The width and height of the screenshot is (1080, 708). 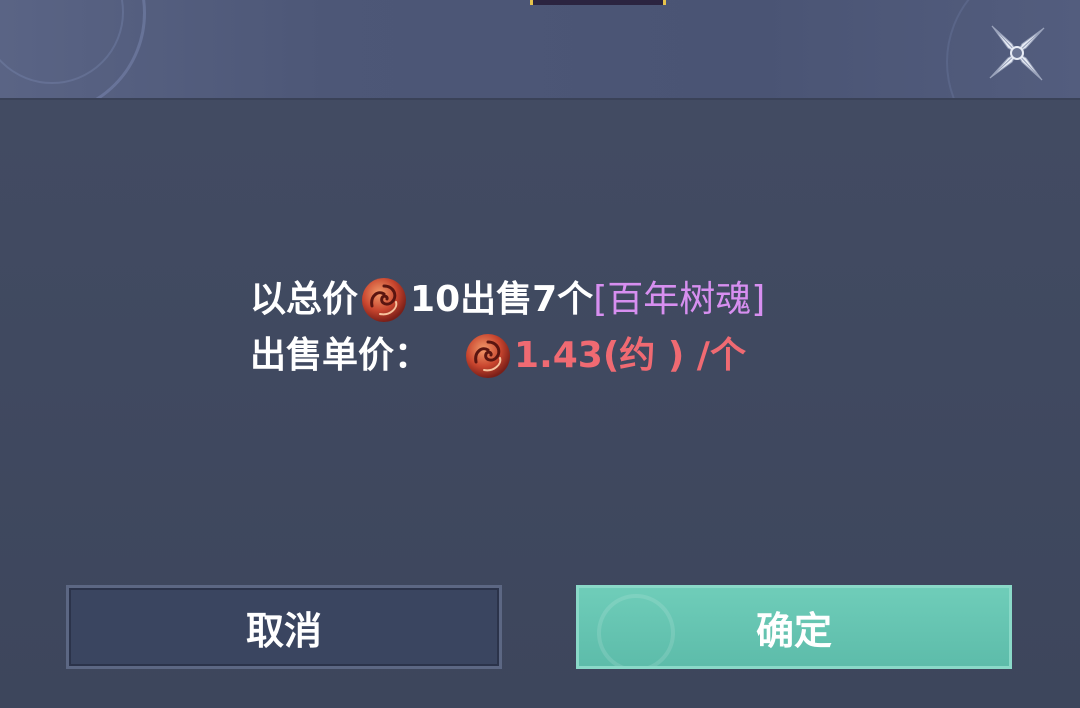 I want to click on cancel-button-label: 取消, so click(x=283, y=630).